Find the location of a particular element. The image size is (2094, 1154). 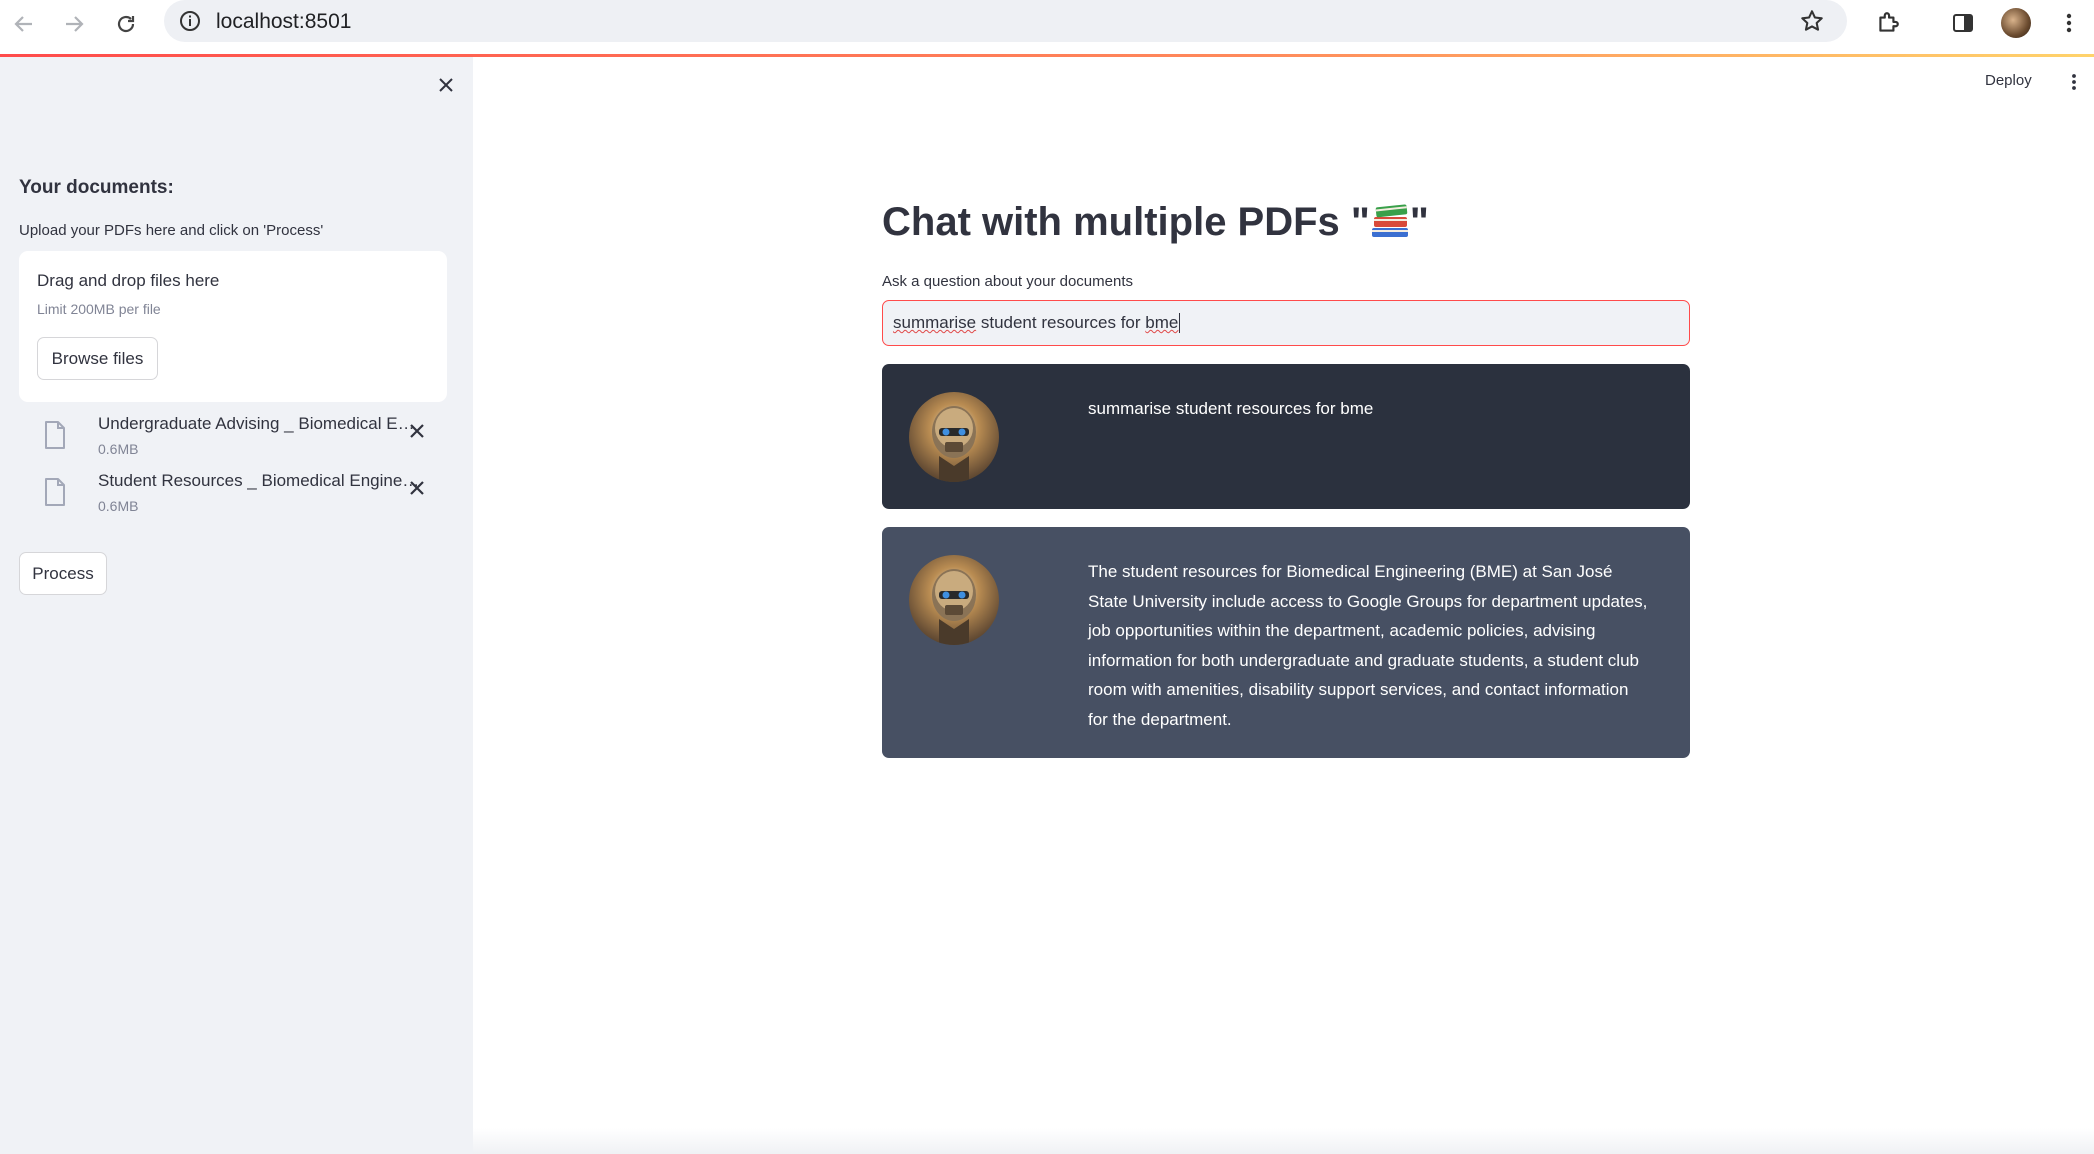

forward-button is located at coordinates (74, 24).